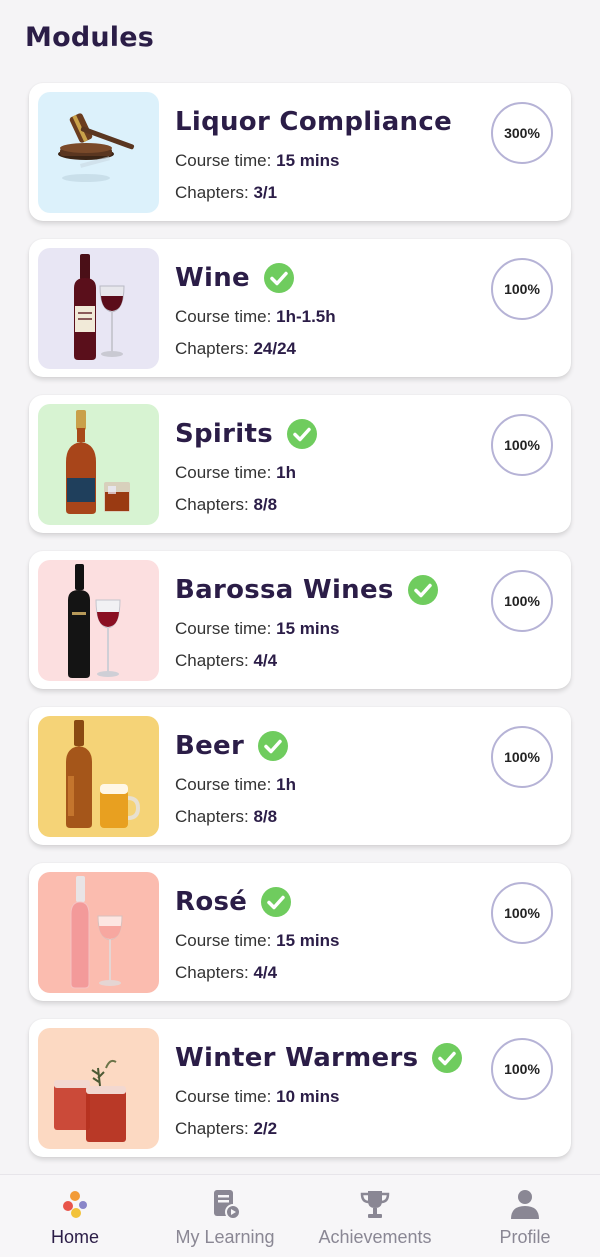 The image size is (600, 1257). I want to click on dark-wine-bottle-image, so click(94, 621).